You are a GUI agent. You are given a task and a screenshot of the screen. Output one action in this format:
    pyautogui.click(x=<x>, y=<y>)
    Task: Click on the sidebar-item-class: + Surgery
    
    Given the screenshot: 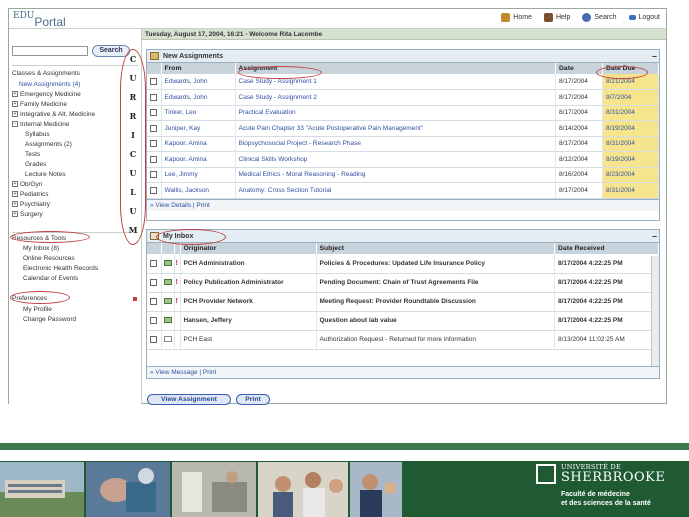 What is the action you would take?
    pyautogui.click(x=27, y=214)
    